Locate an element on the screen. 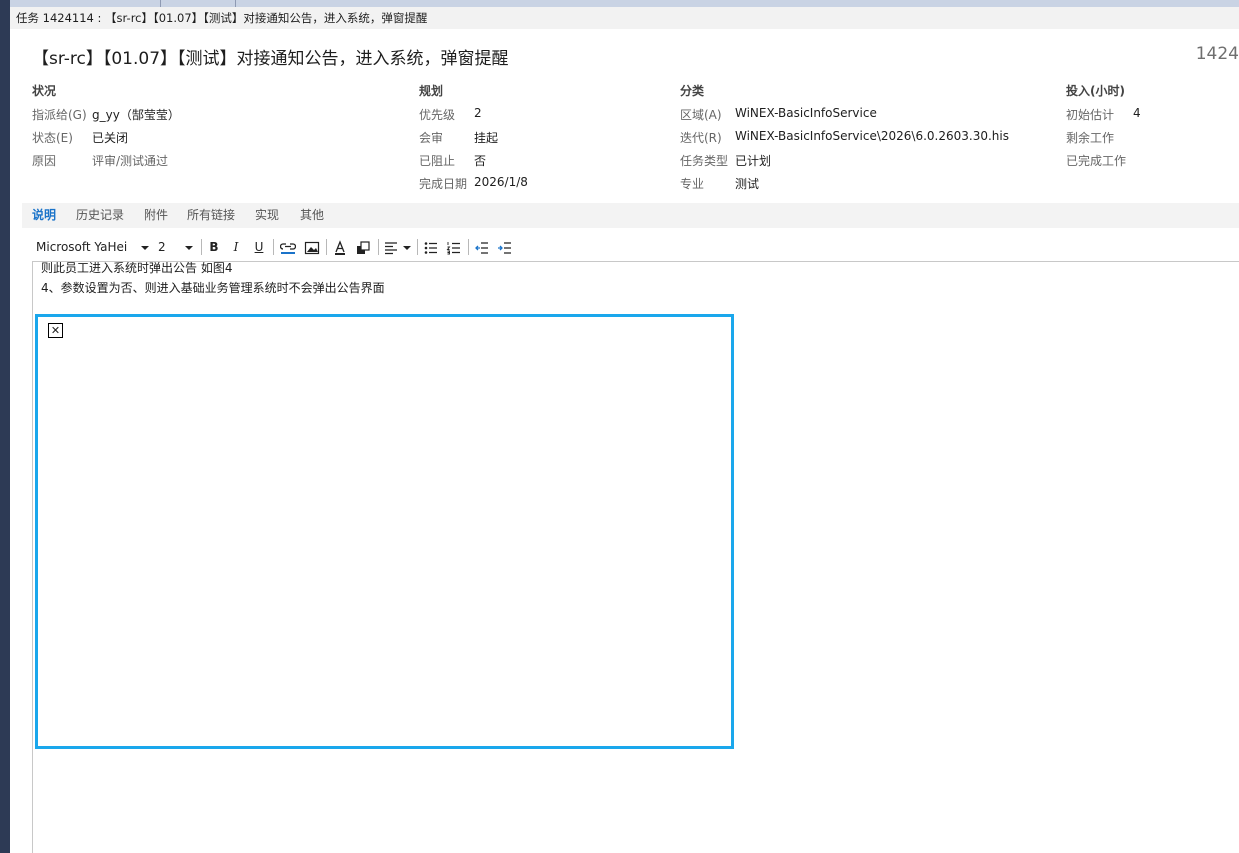 This screenshot has width=1239, height=853. finish-date-label: 完成日期 is located at coordinates (443, 184).